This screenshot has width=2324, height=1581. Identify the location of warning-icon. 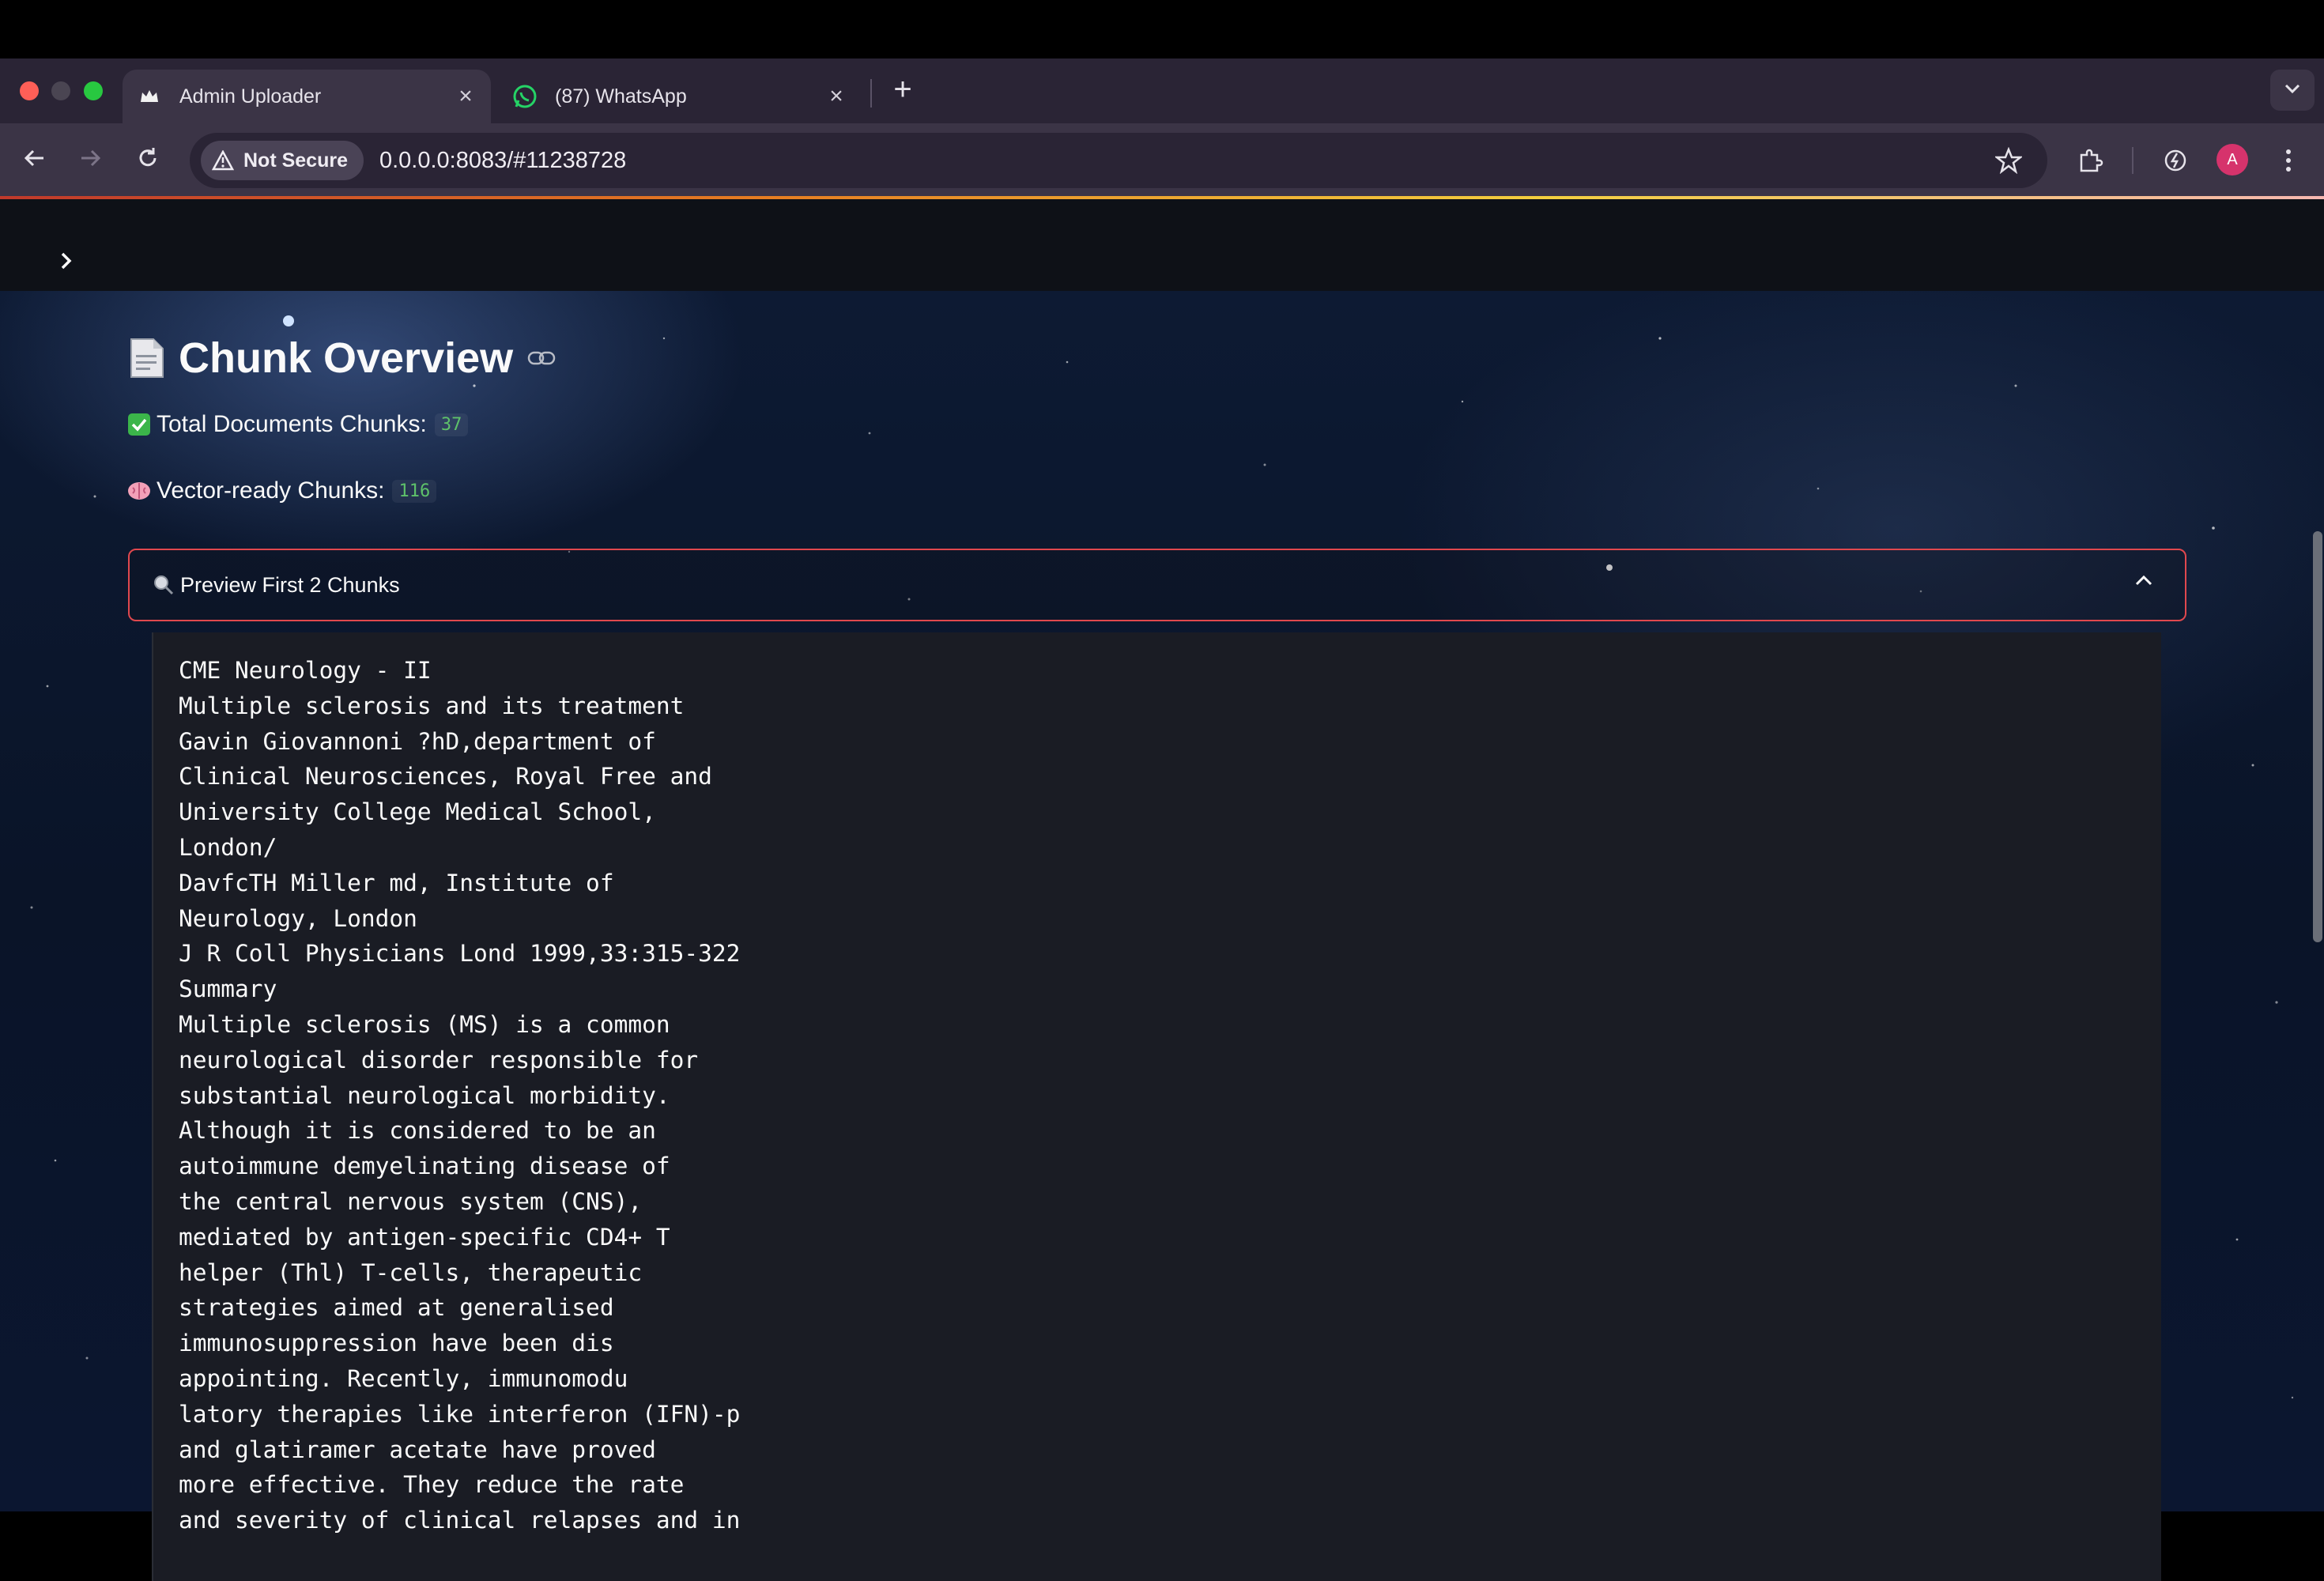
(223, 161).